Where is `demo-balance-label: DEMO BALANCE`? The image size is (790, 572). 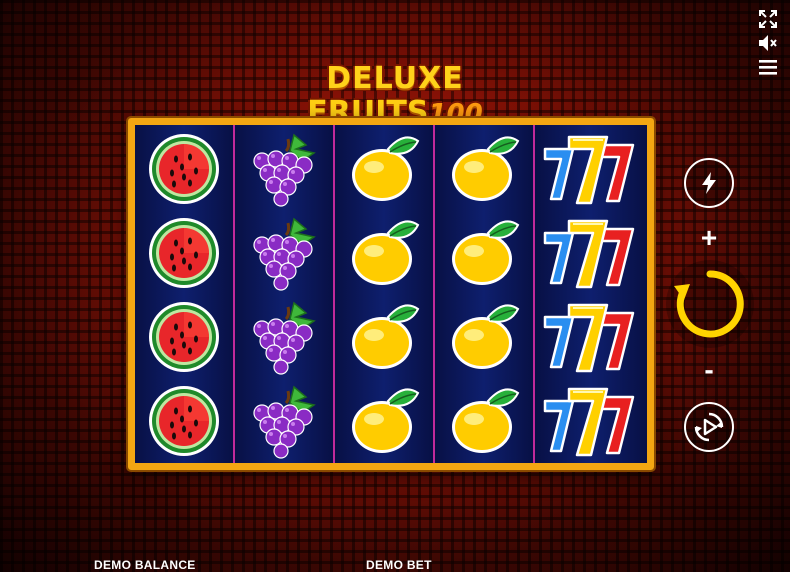
demo-balance-label: DEMO BALANCE is located at coordinates (145, 565).